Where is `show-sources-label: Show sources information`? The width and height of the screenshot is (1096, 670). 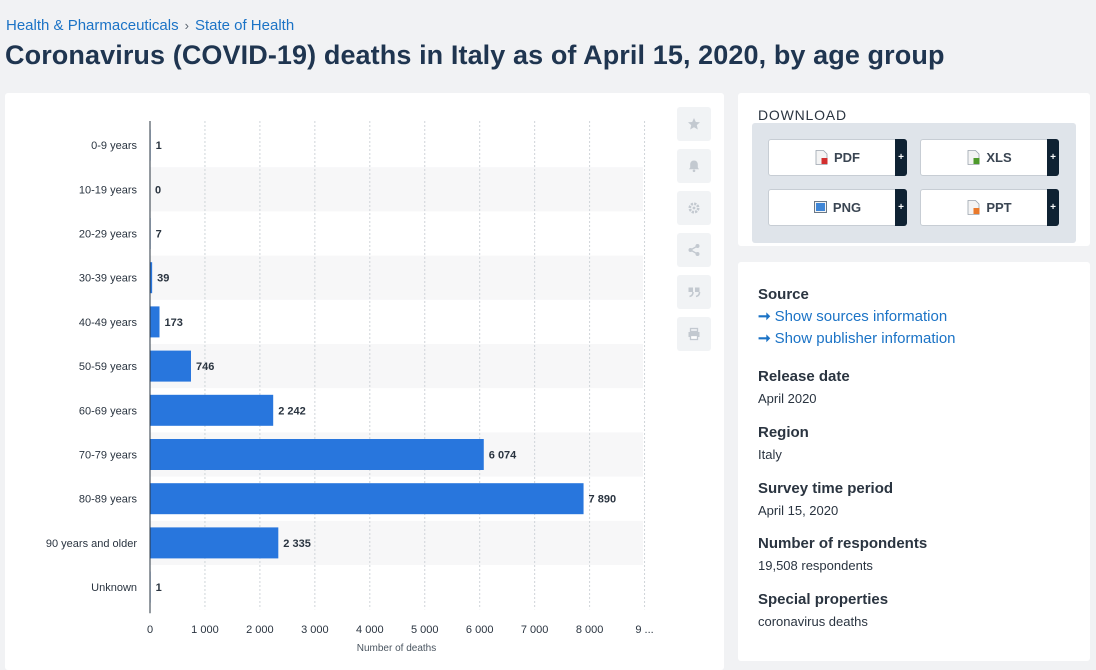
show-sources-label: Show sources information is located at coordinates (861, 316).